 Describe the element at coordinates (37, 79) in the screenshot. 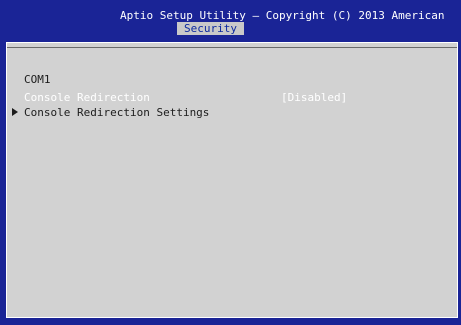

I see `section-label-com1: COM1` at that location.